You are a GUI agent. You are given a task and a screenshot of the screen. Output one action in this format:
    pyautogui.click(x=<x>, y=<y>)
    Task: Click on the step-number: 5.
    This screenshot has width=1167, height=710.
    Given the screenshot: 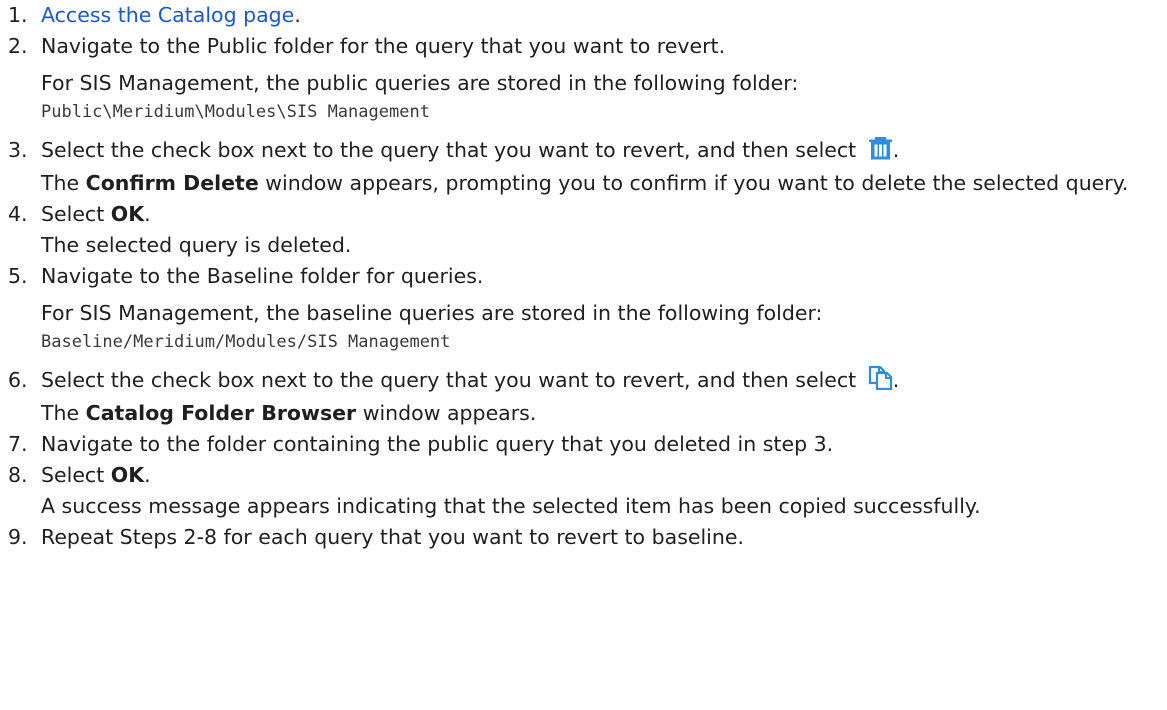 What is the action you would take?
    pyautogui.click(x=18, y=276)
    